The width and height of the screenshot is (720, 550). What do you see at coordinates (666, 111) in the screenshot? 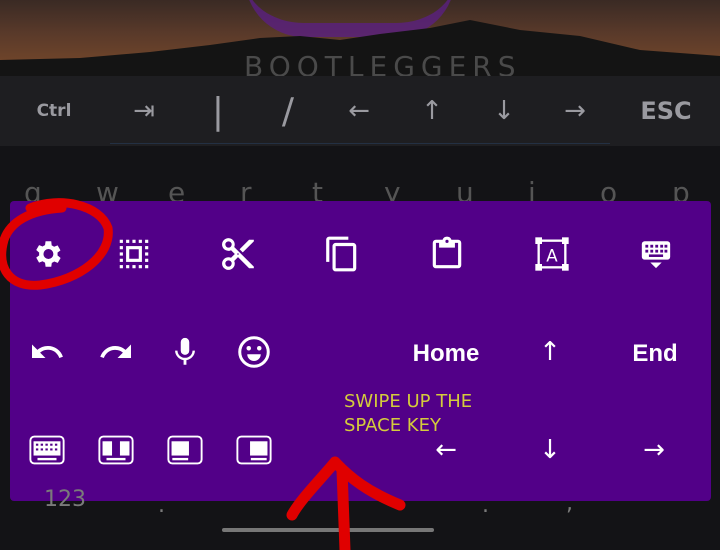
I see `esc-key: ESC` at bounding box center [666, 111].